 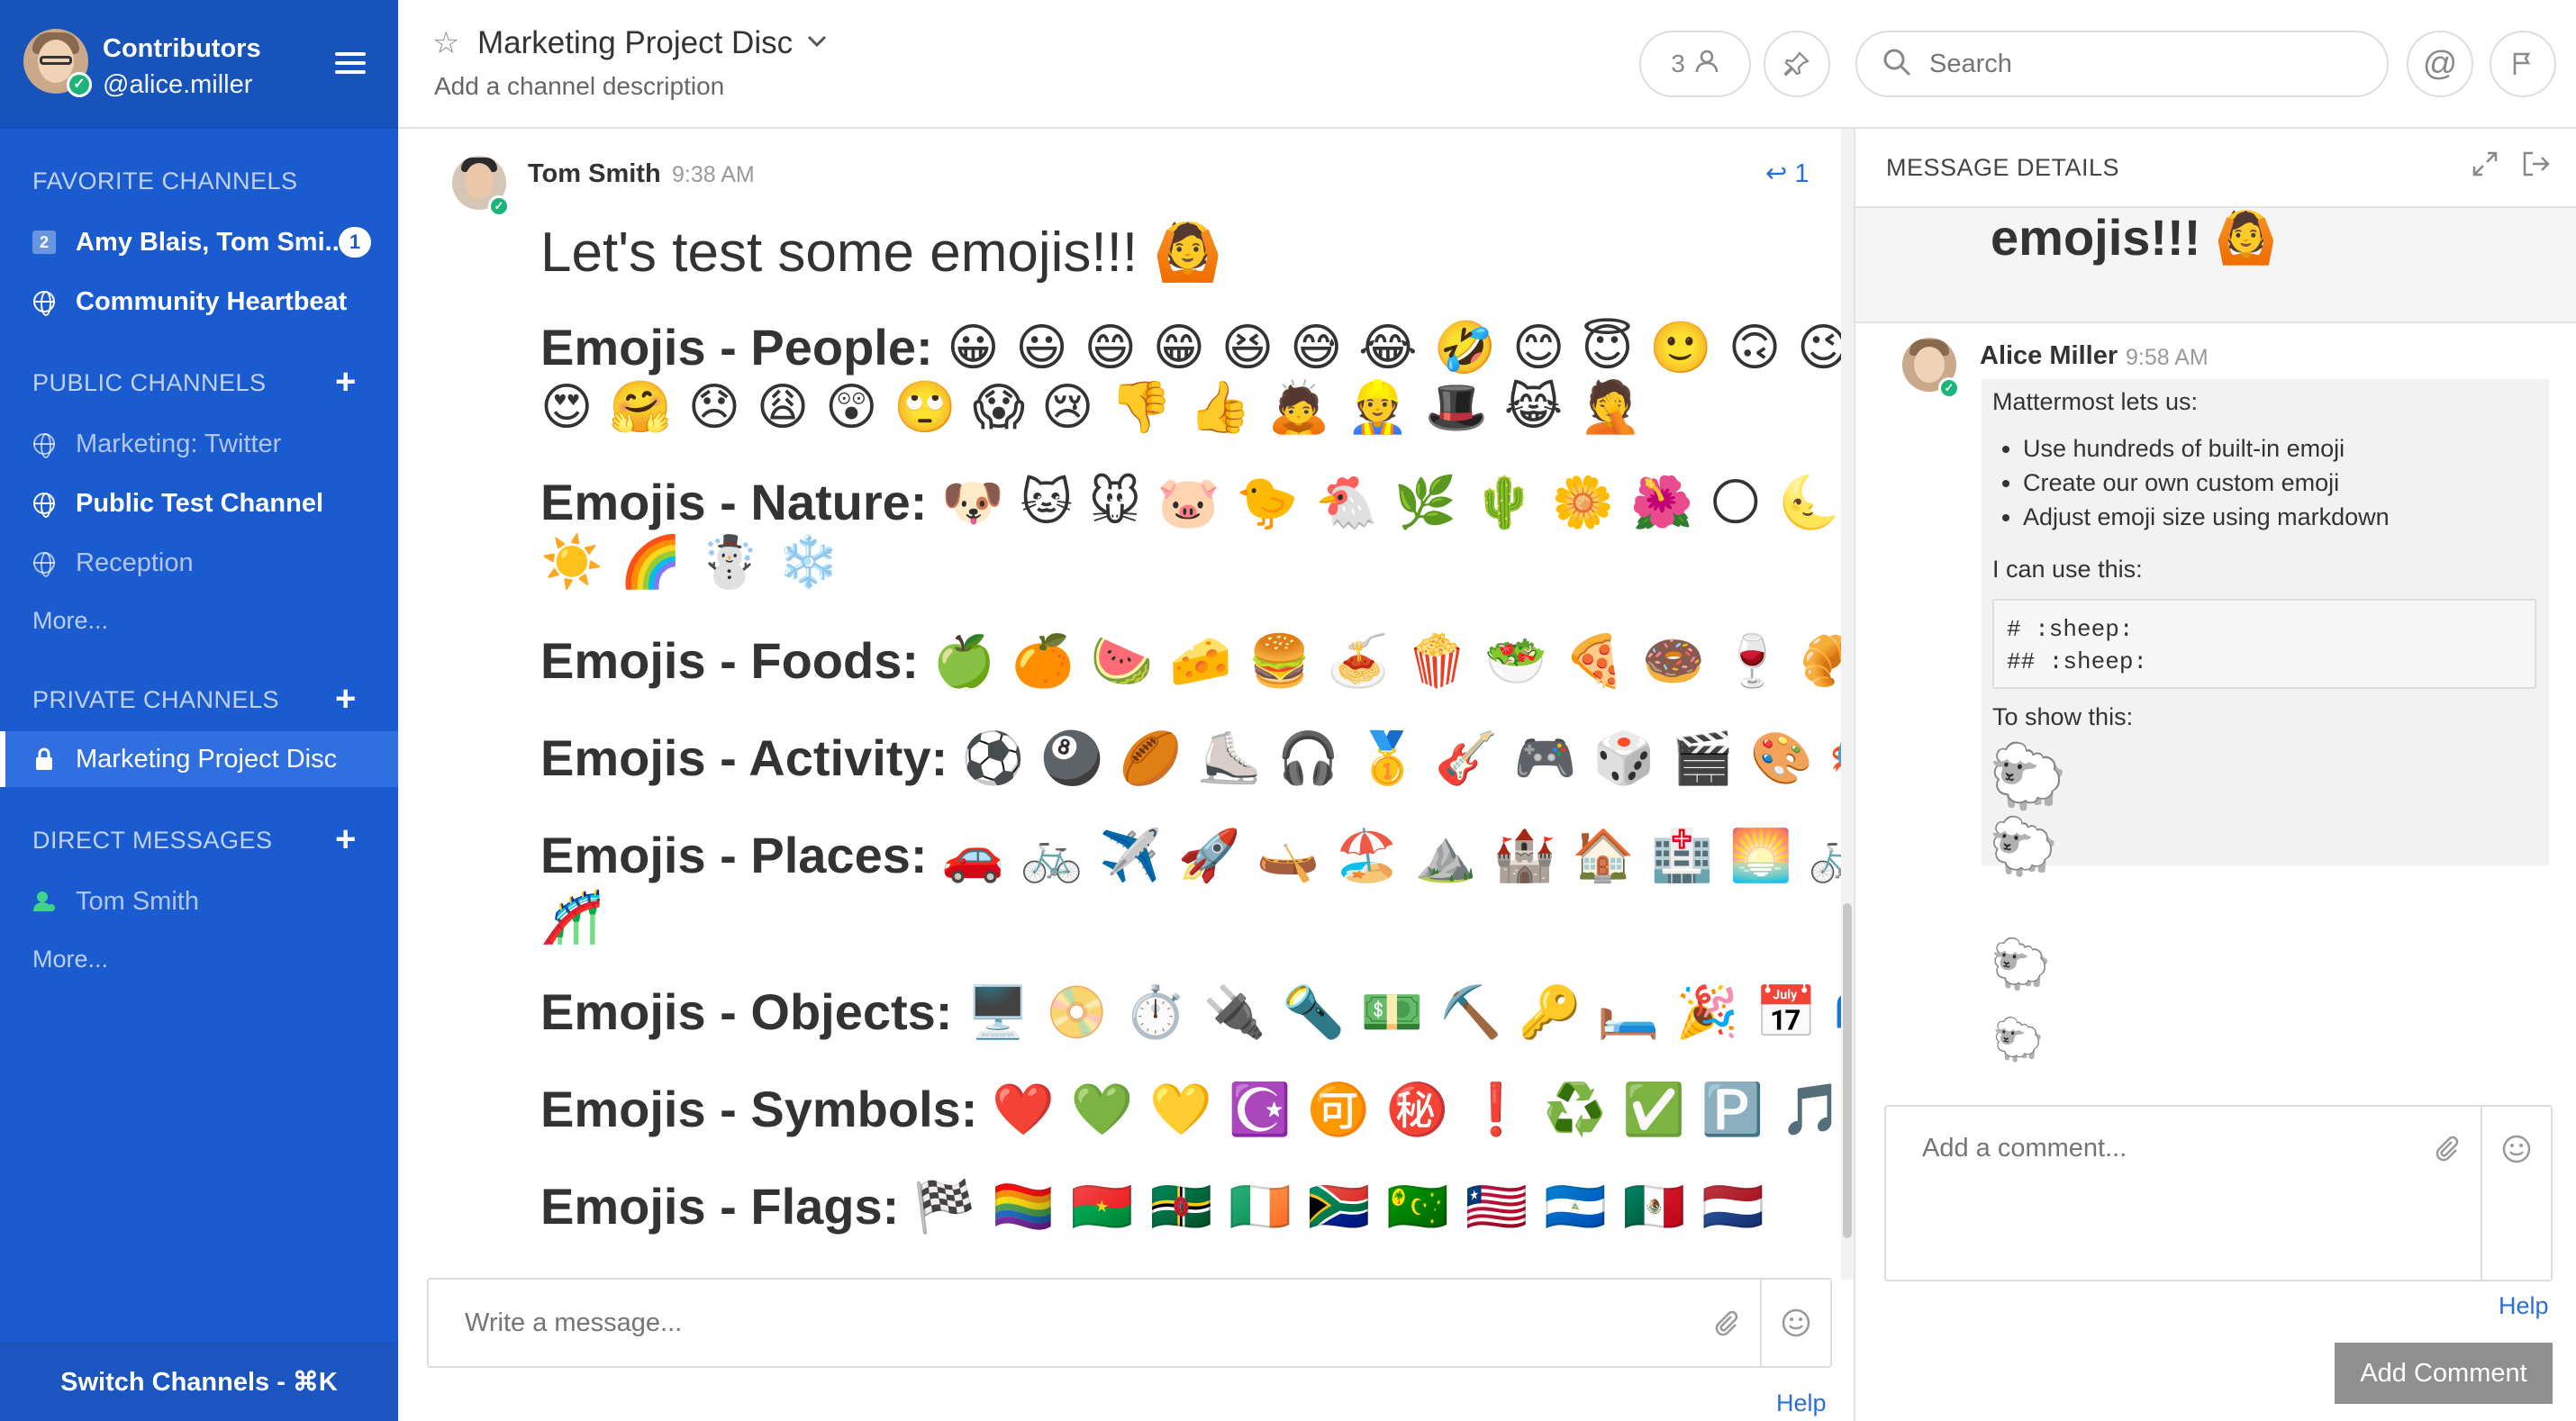 What do you see at coordinates (345, 839) in the screenshot?
I see `add-direct-message-button: +` at bounding box center [345, 839].